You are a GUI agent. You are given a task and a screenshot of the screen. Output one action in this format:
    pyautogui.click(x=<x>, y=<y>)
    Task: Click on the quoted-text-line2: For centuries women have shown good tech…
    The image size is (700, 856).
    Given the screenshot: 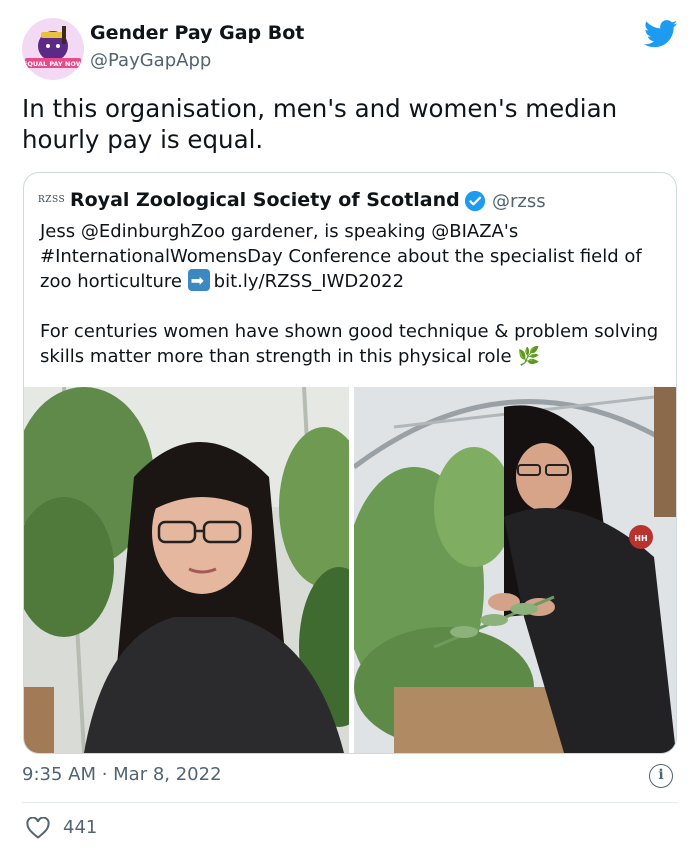 What is the action you would take?
    pyautogui.click(x=349, y=344)
    